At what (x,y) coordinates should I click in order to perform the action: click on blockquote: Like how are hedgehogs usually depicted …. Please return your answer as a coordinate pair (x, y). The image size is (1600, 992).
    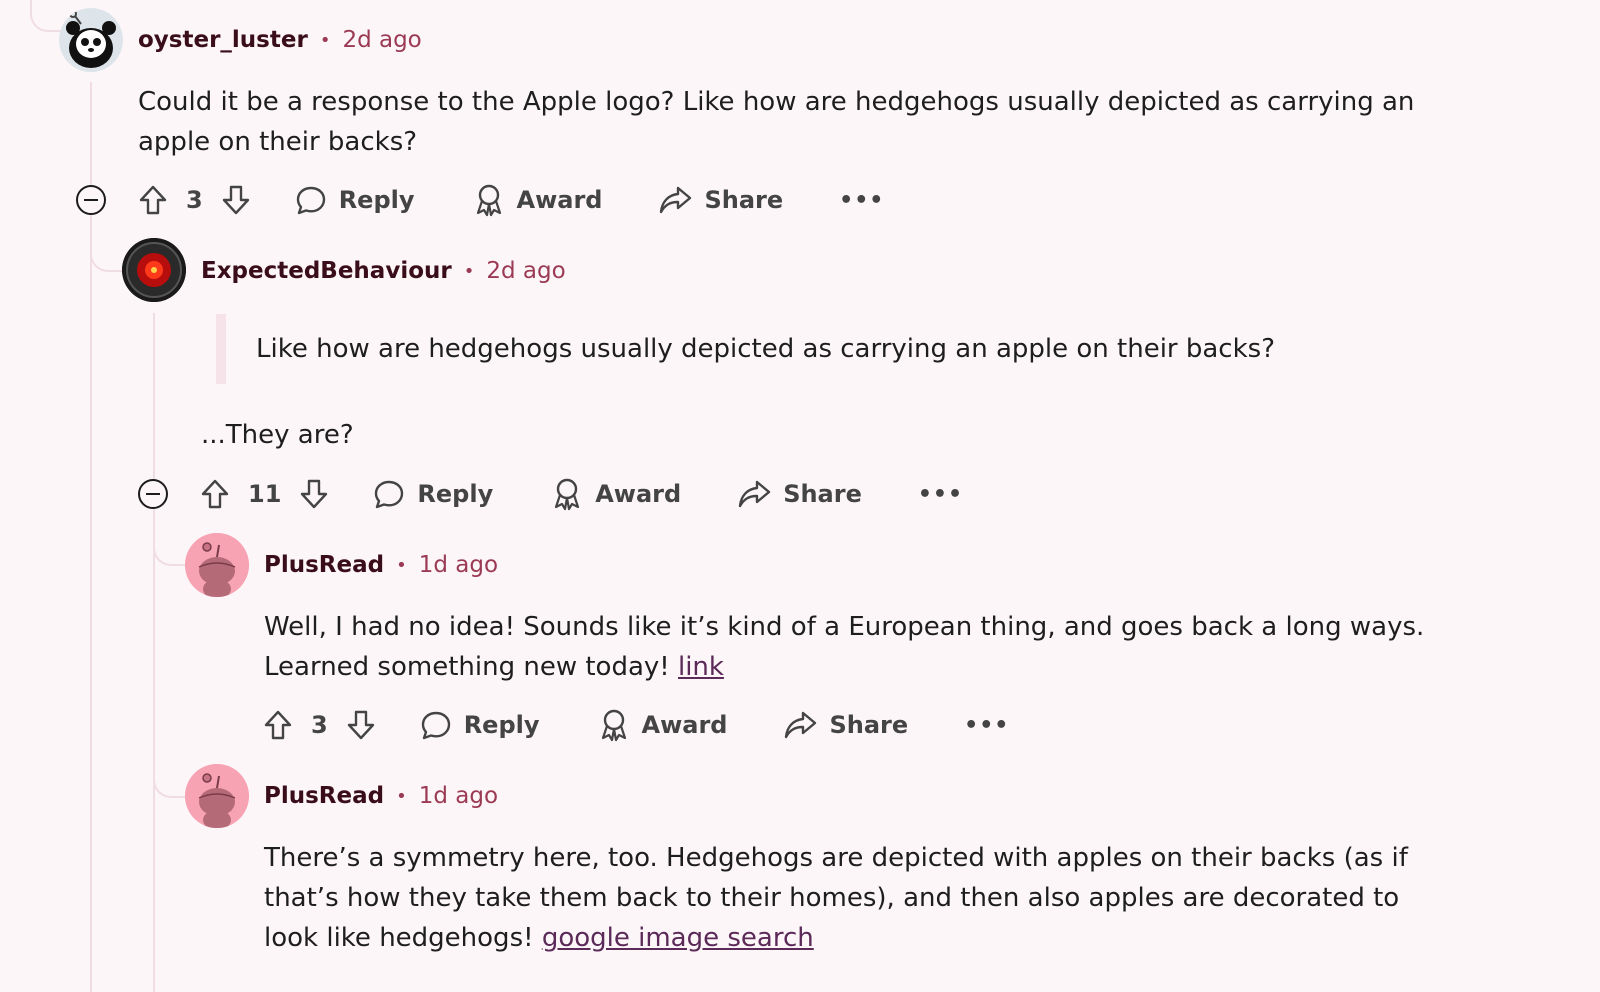
    Looking at the image, I should click on (745, 349).